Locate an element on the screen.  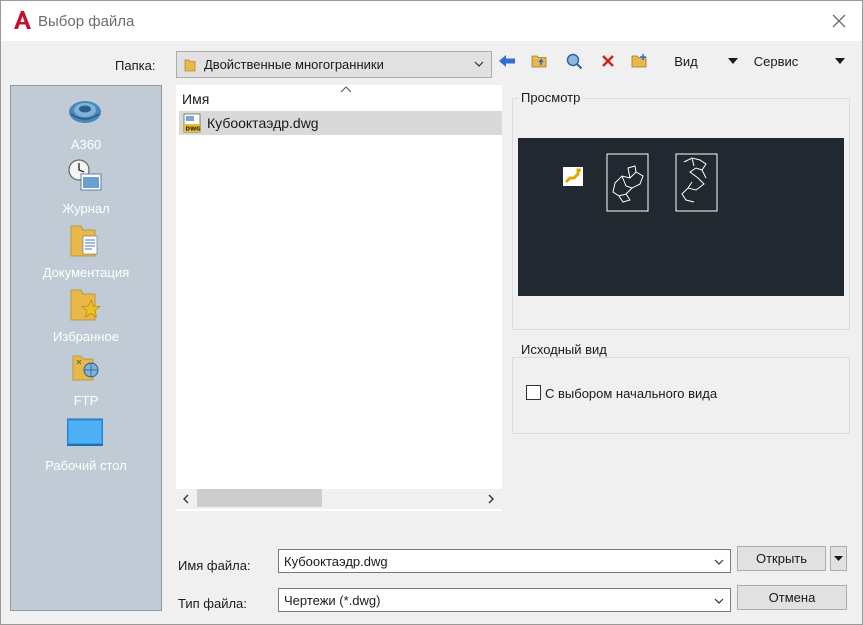
scroll-left-icon is located at coordinates (186, 499).